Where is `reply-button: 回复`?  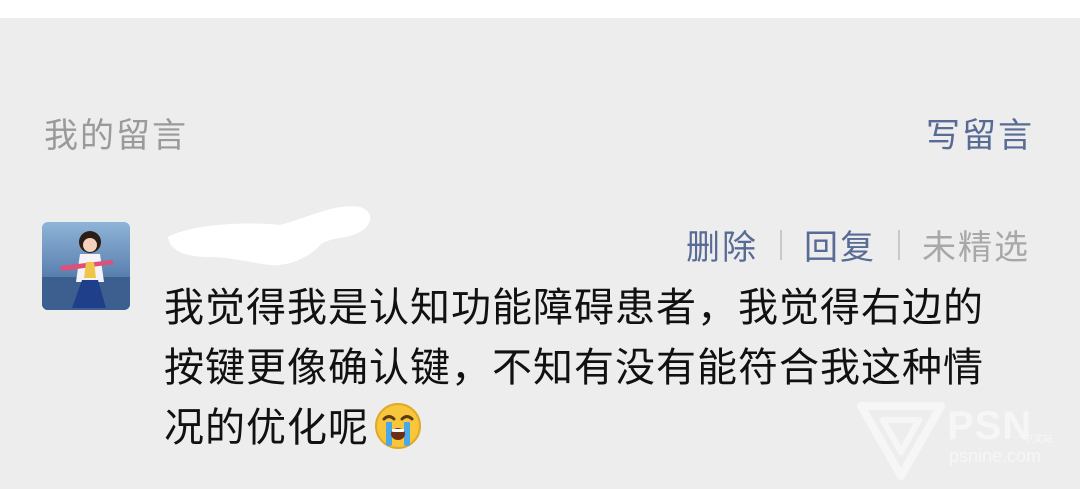 reply-button: 回复 is located at coordinates (840, 244).